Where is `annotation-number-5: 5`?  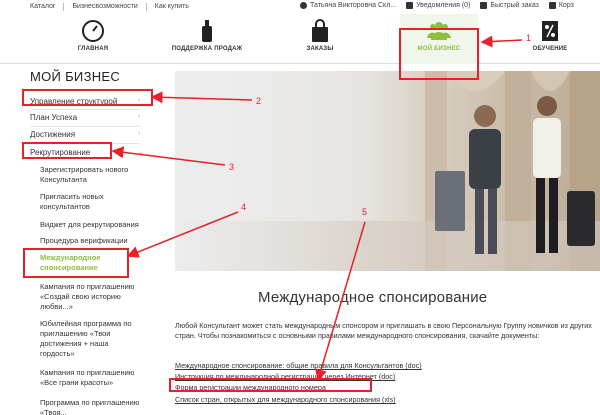
annotation-number-5: 5 is located at coordinates (365, 212).